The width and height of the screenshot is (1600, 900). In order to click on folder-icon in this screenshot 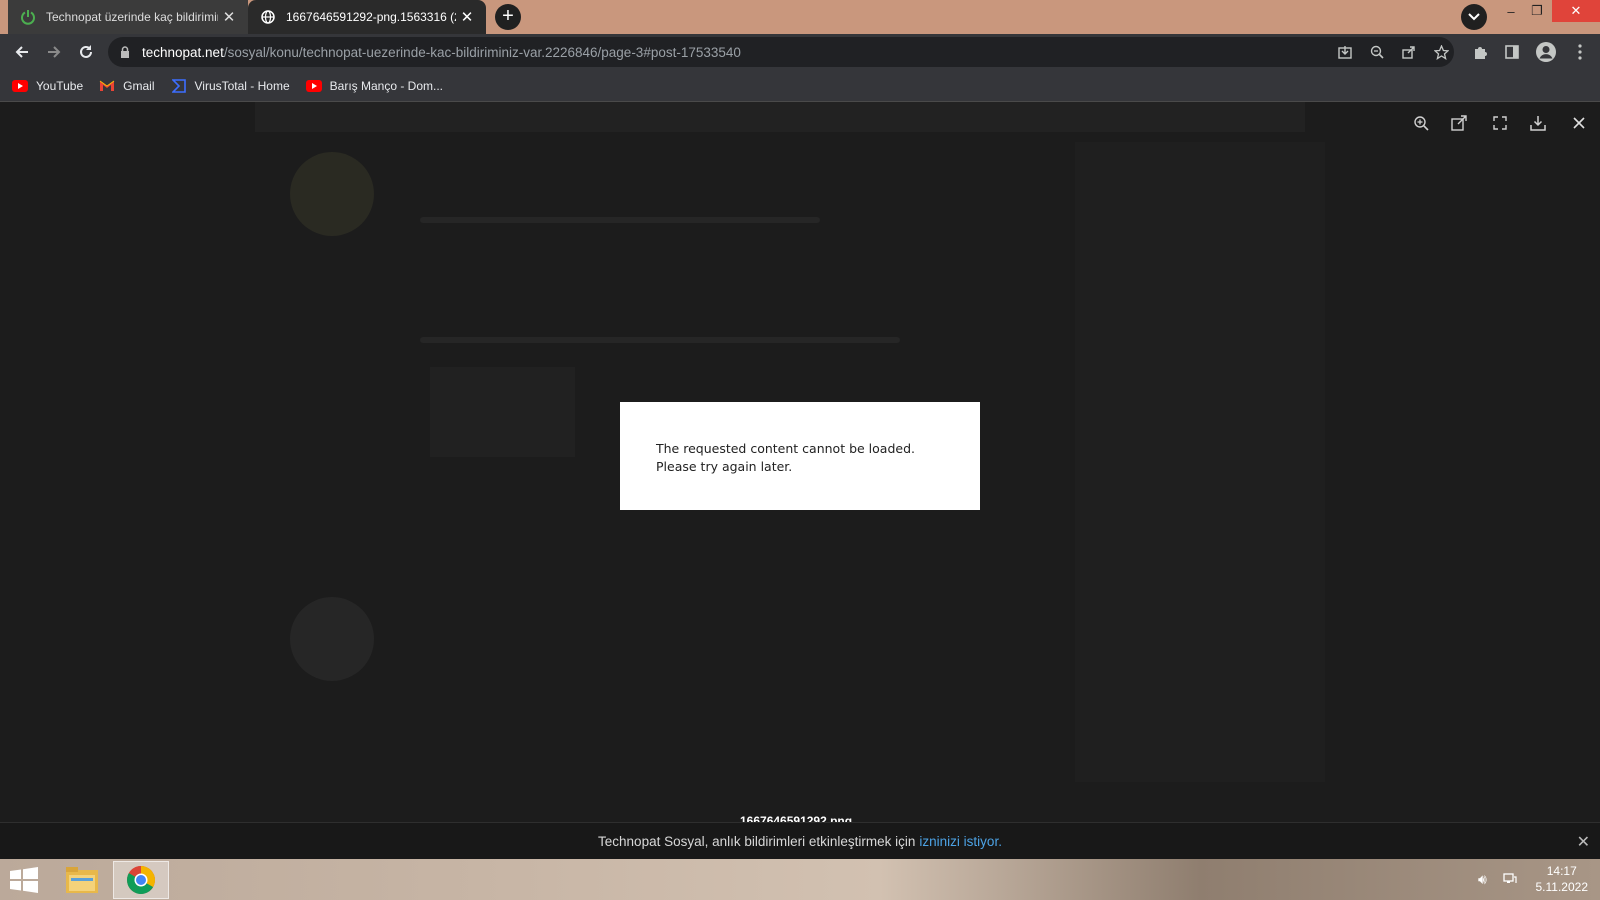, I will do `click(82, 880)`.